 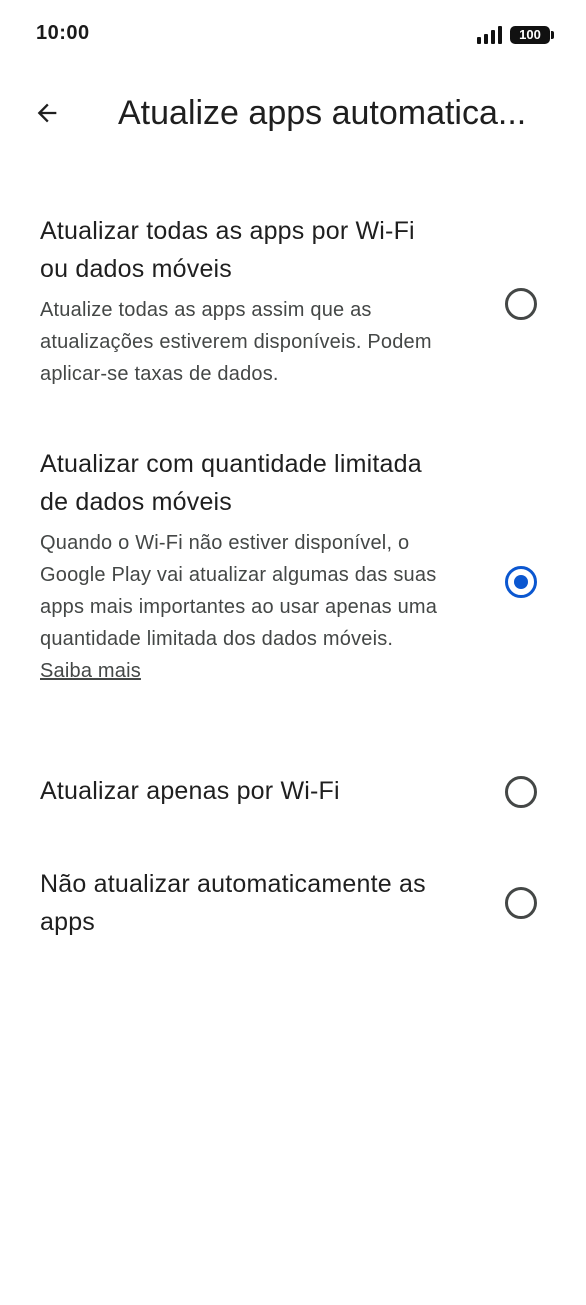 I want to click on option-title: Atualizar apenas por Wi-Fi, so click(x=190, y=791).